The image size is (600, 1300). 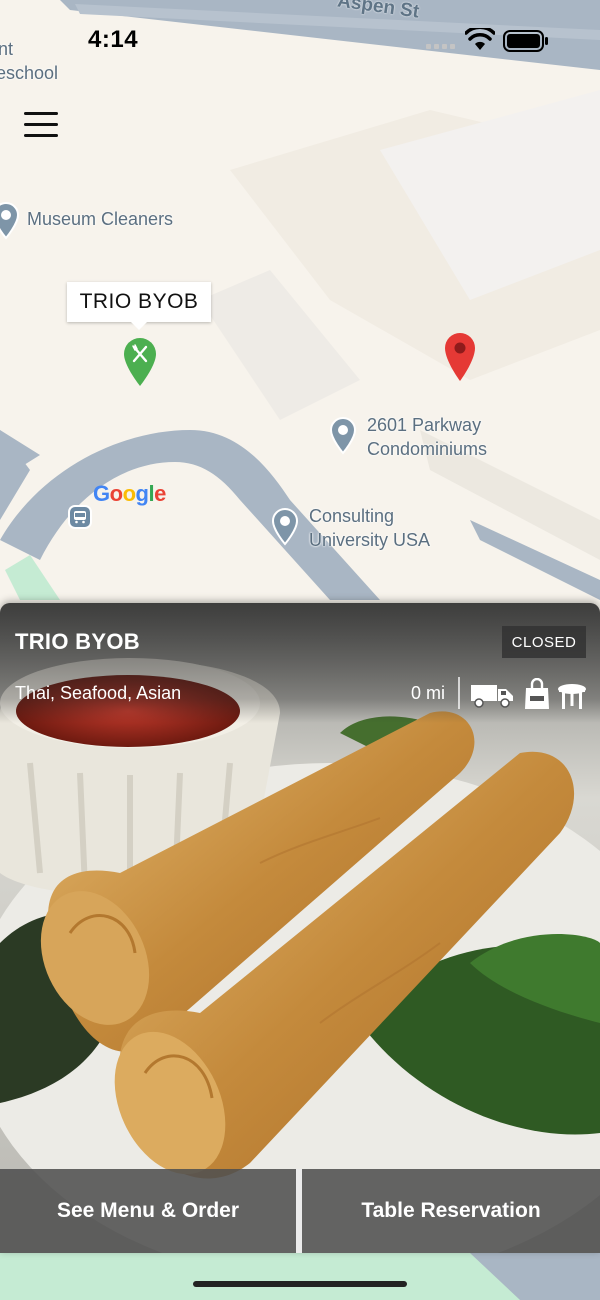 I want to click on table-reservation-button: Table Reservation, so click(x=451, y=1211).